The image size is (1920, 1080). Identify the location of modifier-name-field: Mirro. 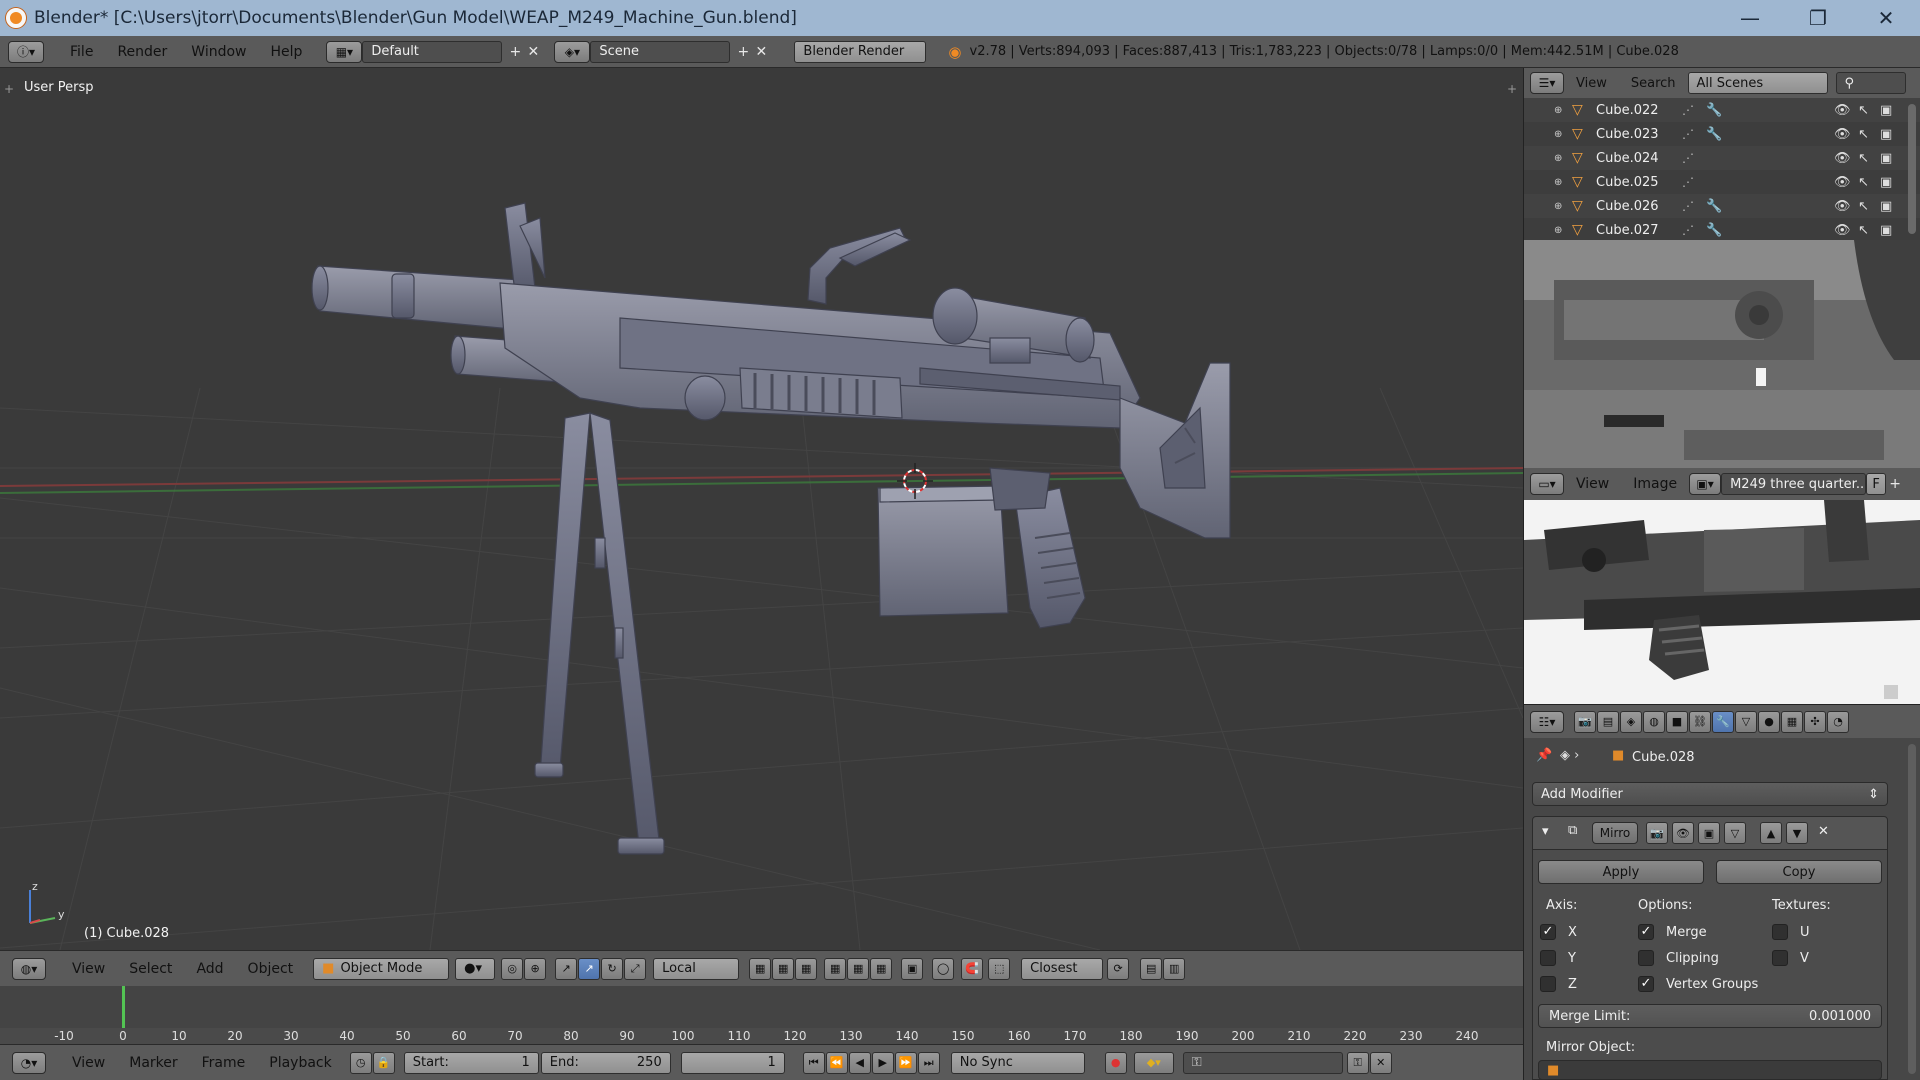
(1615, 833).